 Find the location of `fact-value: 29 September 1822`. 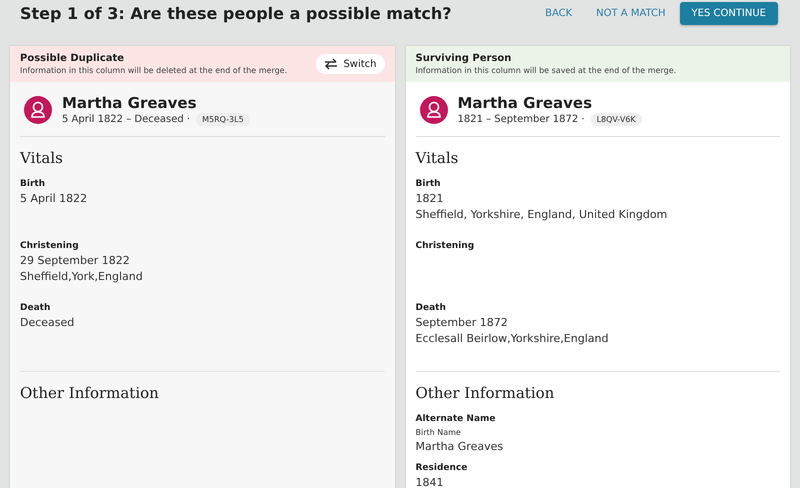

fact-value: 29 September 1822 is located at coordinates (75, 261).